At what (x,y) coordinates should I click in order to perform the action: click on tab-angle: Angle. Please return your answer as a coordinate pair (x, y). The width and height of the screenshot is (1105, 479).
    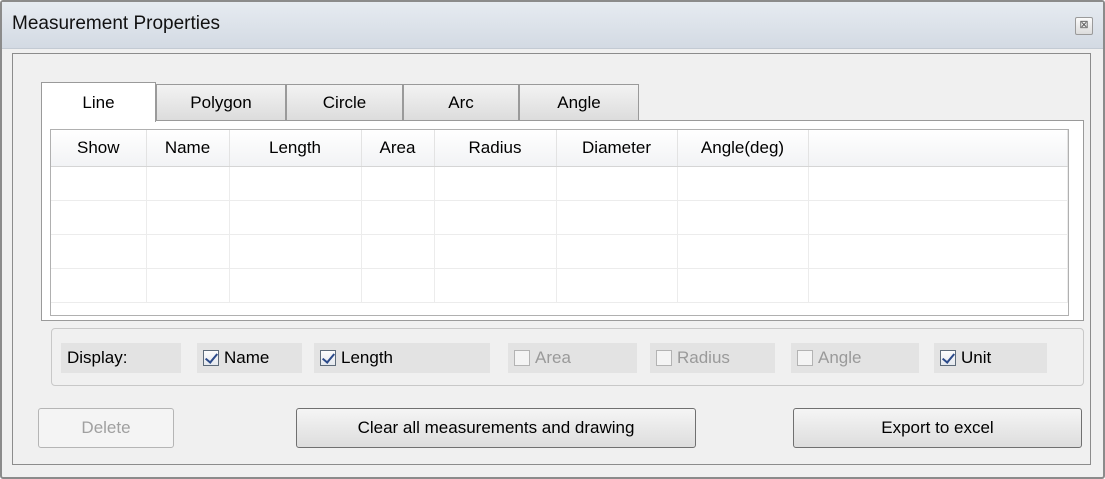
    Looking at the image, I should click on (579, 102).